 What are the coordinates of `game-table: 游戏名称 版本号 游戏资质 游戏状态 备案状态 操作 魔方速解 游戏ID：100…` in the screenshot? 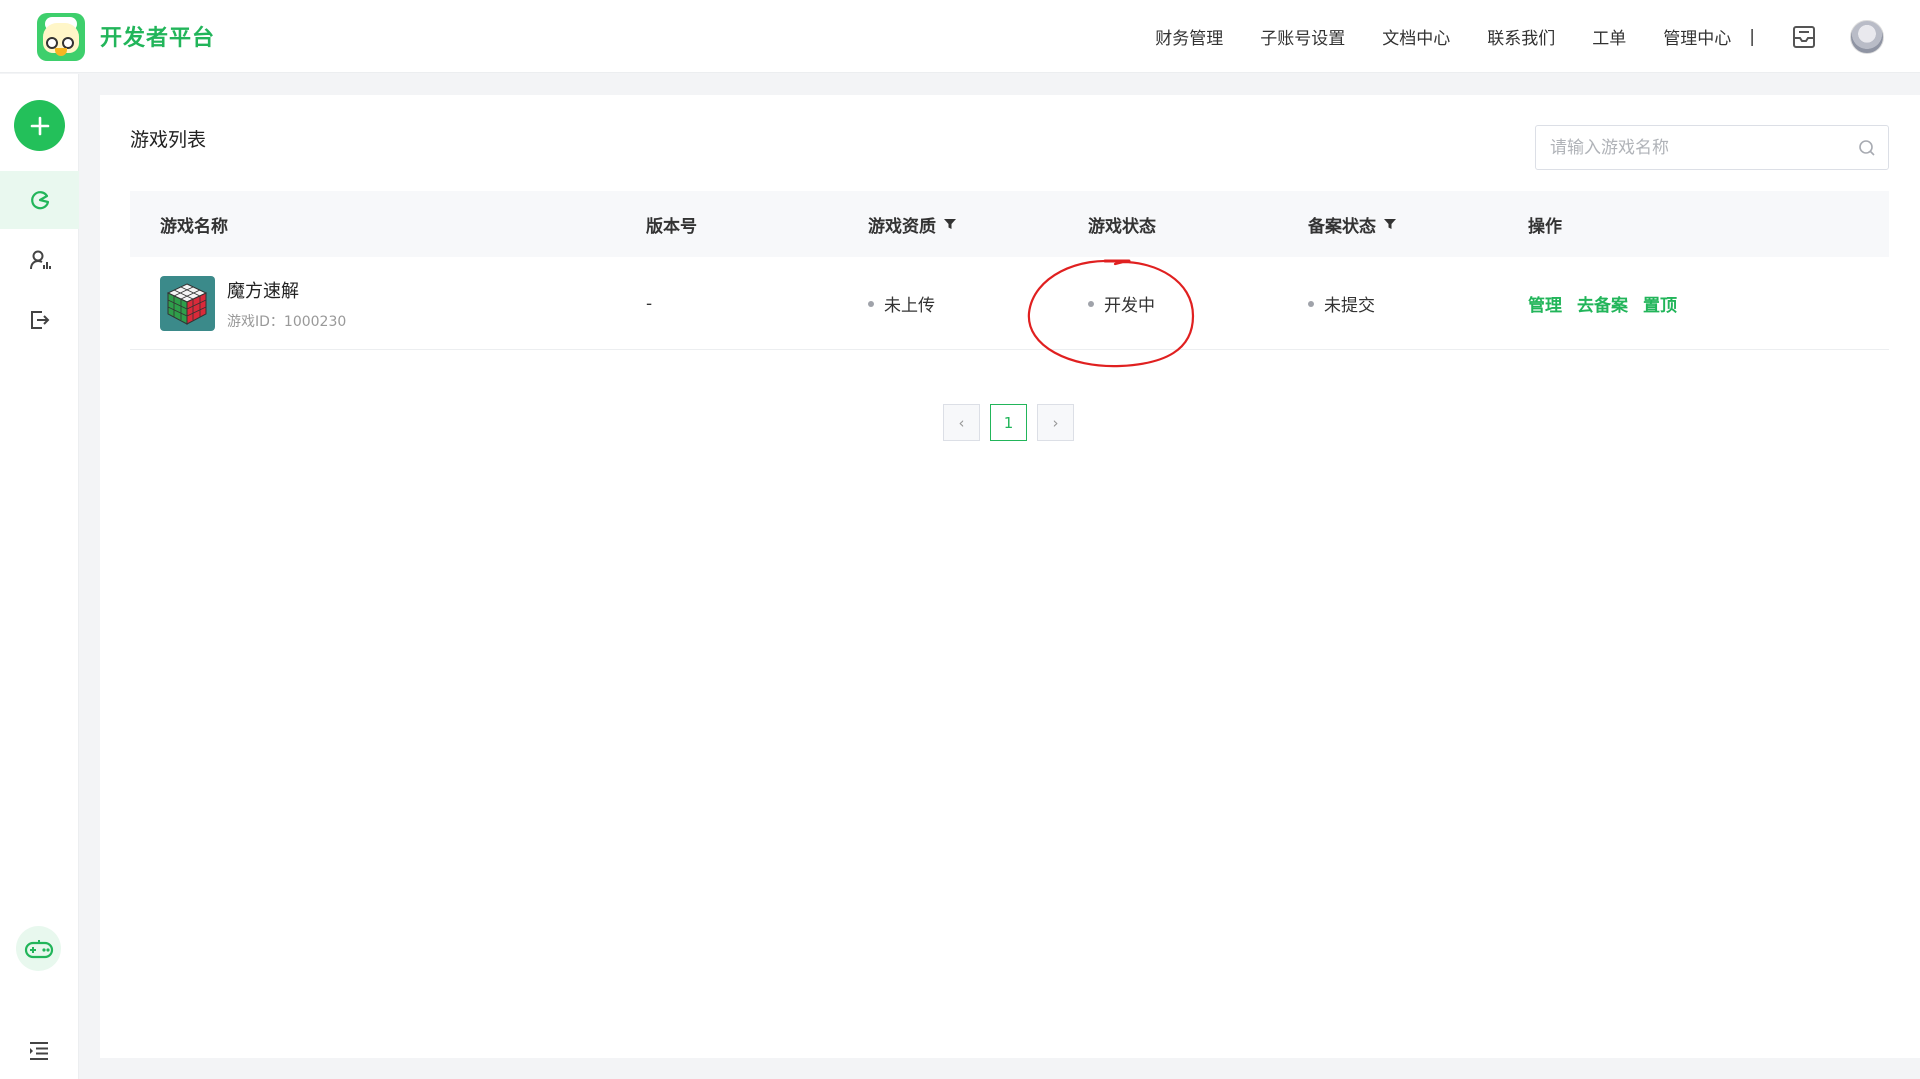 It's located at (1009, 270).